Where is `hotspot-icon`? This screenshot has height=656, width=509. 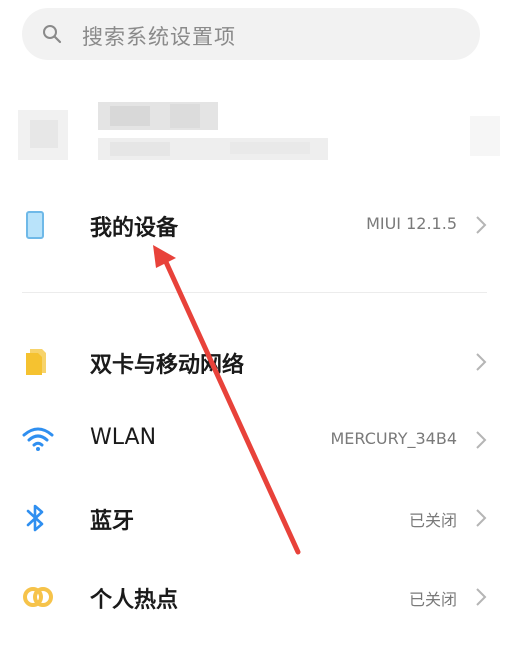 hotspot-icon is located at coordinates (38, 597).